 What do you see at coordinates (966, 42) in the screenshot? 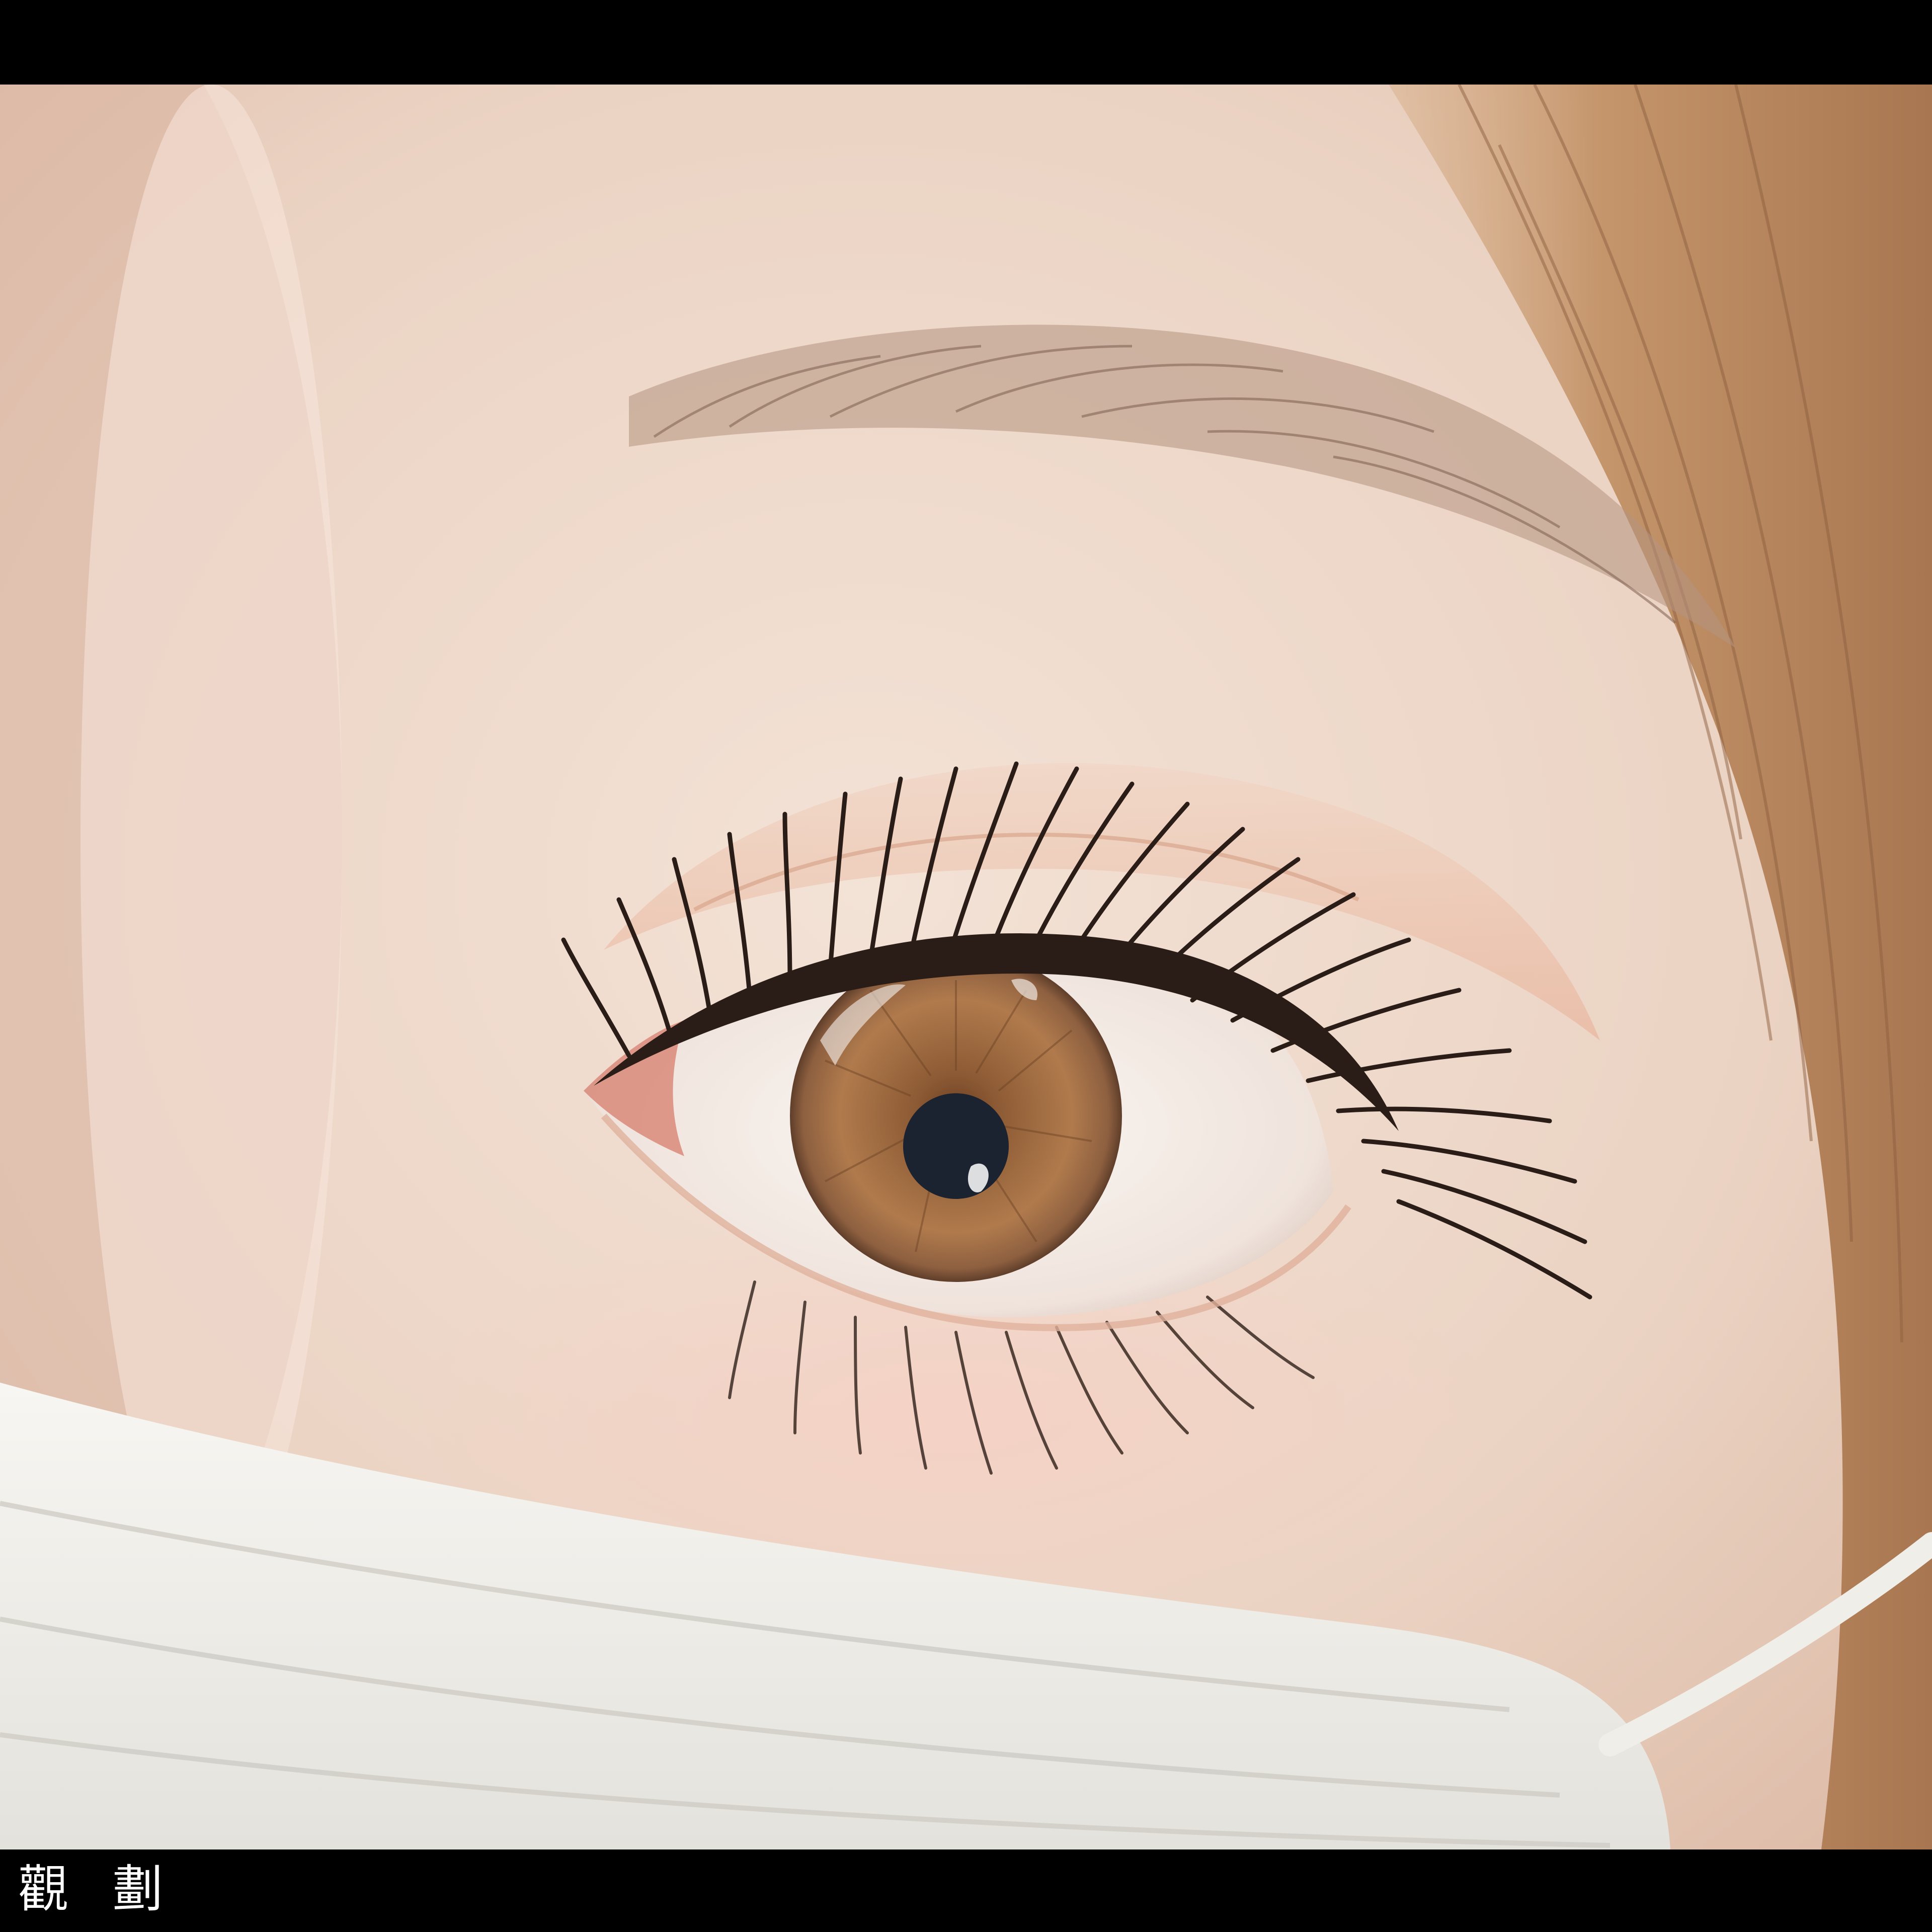
I see `top-letterbox-bar` at bounding box center [966, 42].